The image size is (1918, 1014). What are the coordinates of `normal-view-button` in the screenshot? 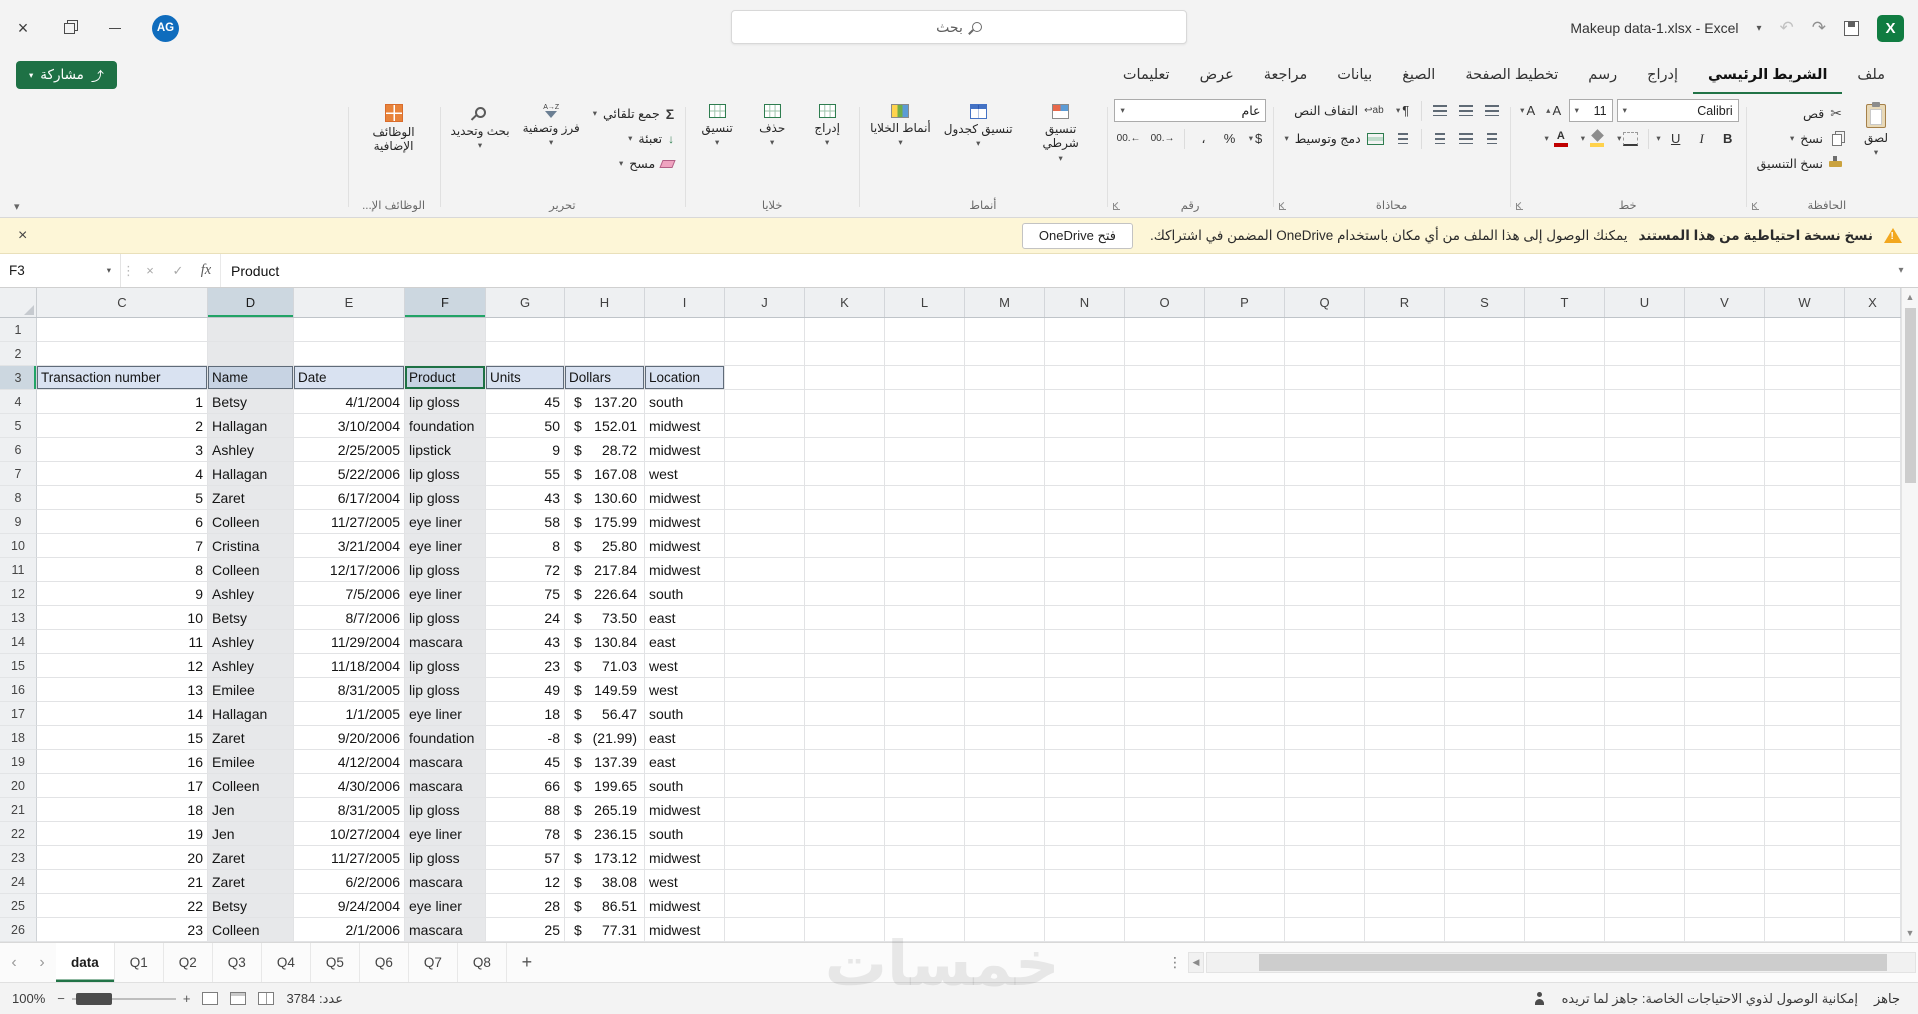 It's located at (210, 998).